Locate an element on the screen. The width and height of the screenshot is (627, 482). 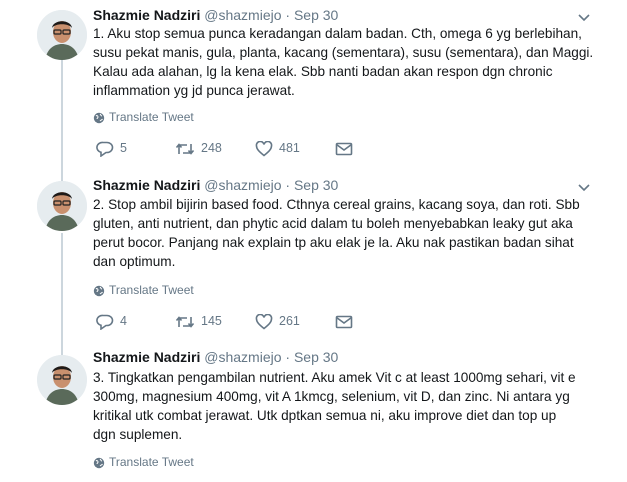
retweet-count: 248 is located at coordinates (211, 148).